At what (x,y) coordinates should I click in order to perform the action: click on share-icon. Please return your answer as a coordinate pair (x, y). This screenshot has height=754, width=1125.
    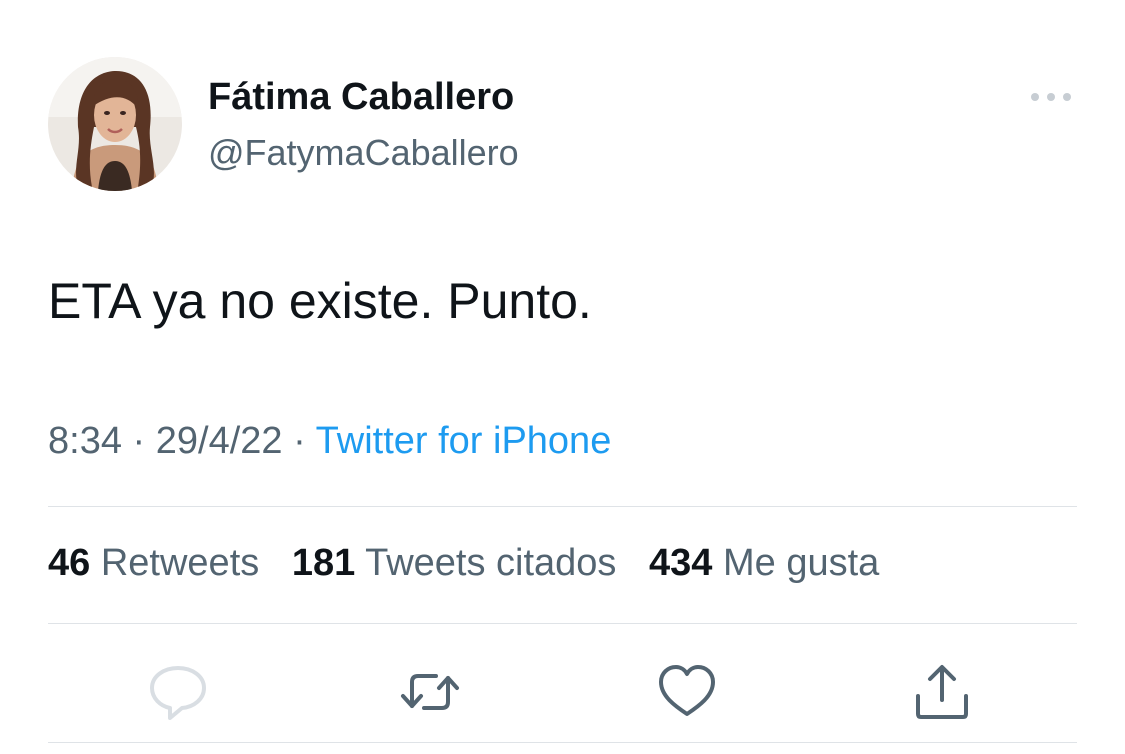
    Looking at the image, I should click on (942, 692).